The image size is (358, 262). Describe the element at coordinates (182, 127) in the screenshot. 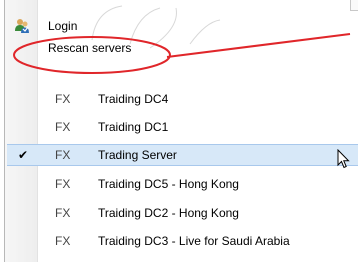

I see `server-item: FX Traiding DC1` at that location.